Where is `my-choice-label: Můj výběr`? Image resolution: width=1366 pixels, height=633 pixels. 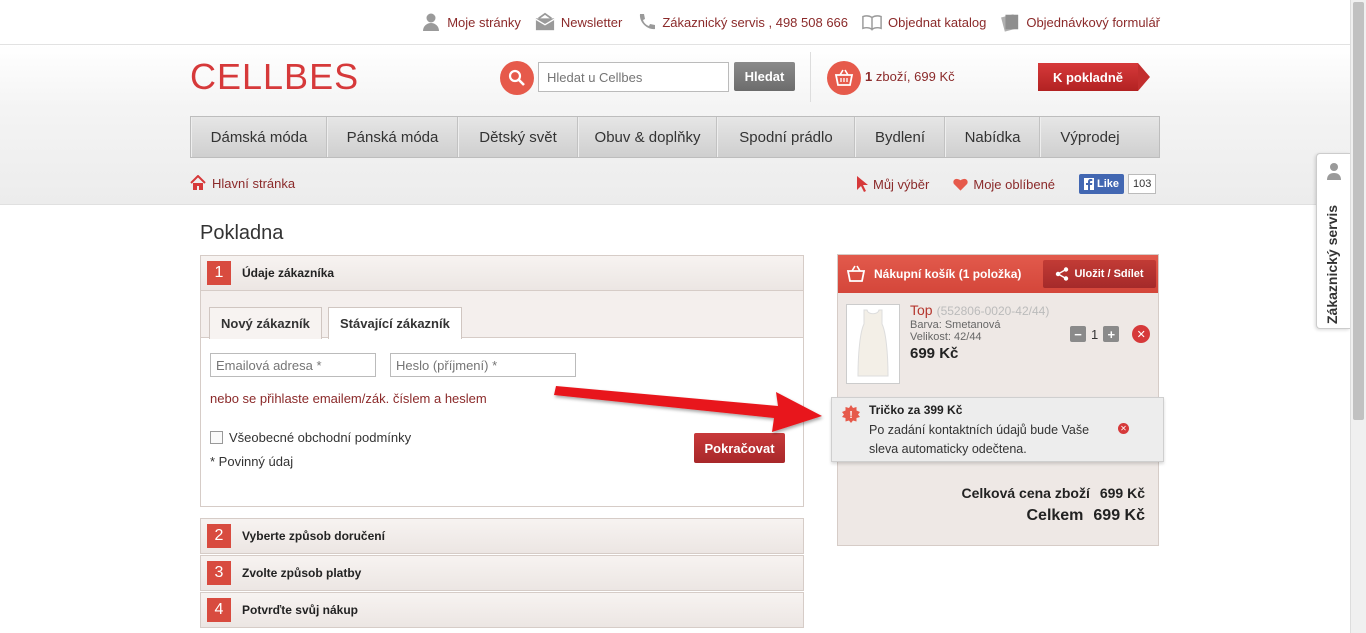 my-choice-label: Můj výběr is located at coordinates (901, 184).